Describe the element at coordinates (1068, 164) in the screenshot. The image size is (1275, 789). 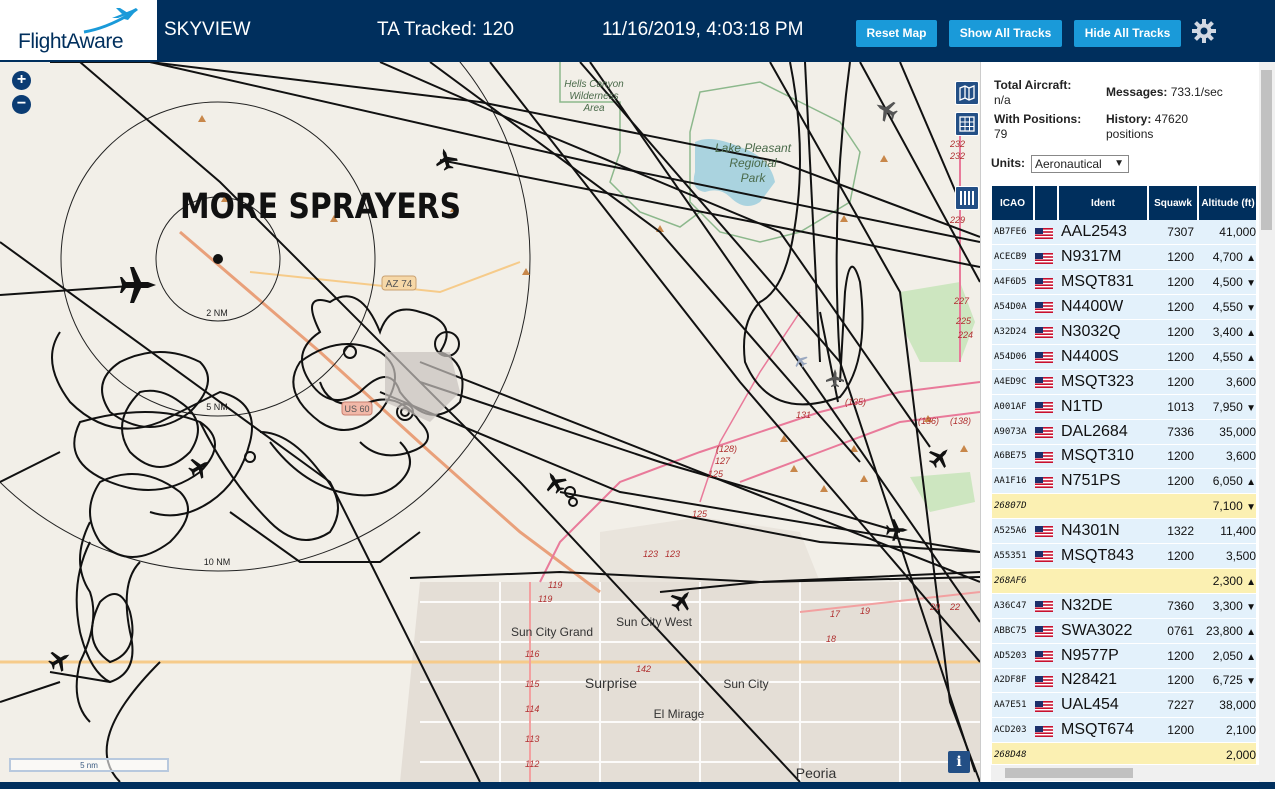
I see `units-value: Aeronautical` at that location.